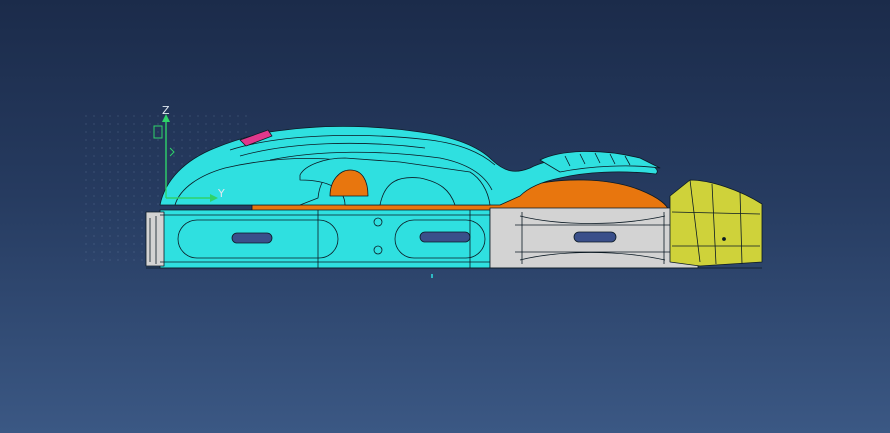 This screenshot has width=890, height=433. Describe the element at coordinates (716, 223) in the screenshot. I see `nose-cone` at that location.